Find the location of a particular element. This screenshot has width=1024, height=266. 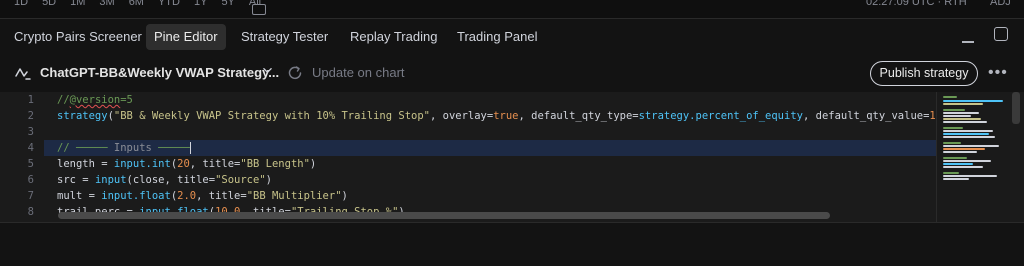

range-1m: 1M is located at coordinates (77, 4).